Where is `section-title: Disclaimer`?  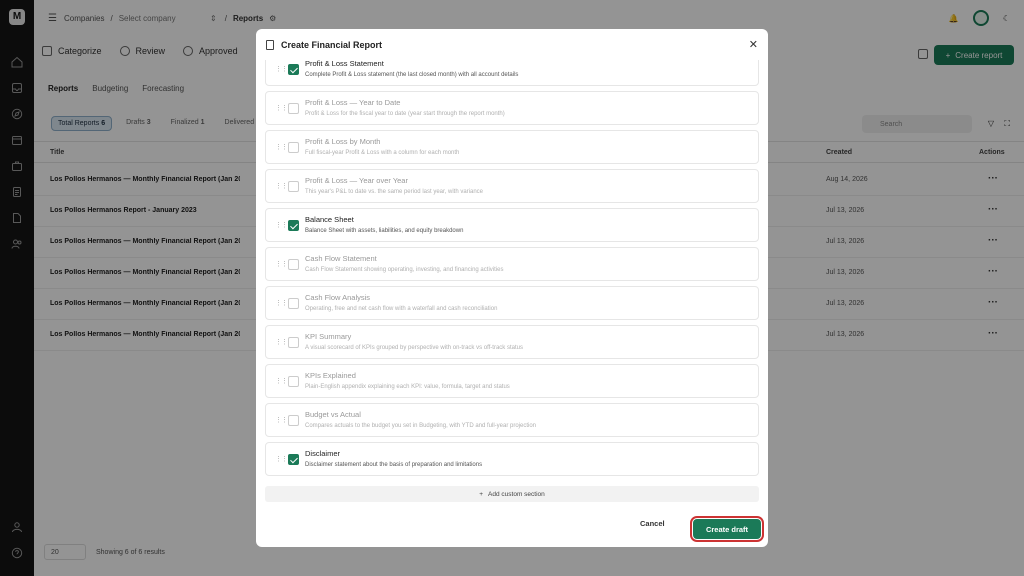
section-title: Disclaimer is located at coordinates (323, 453).